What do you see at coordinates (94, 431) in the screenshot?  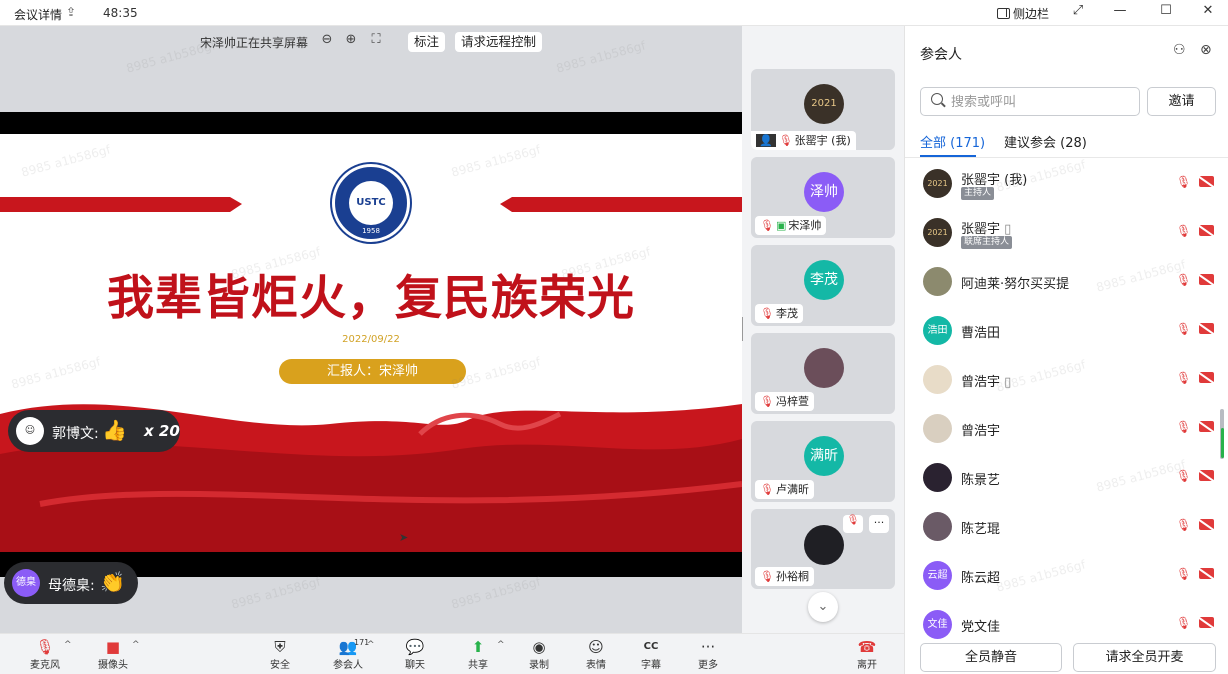 I see `reaction-bubble: ☺ 郭博文: 👍 x 20` at bounding box center [94, 431].